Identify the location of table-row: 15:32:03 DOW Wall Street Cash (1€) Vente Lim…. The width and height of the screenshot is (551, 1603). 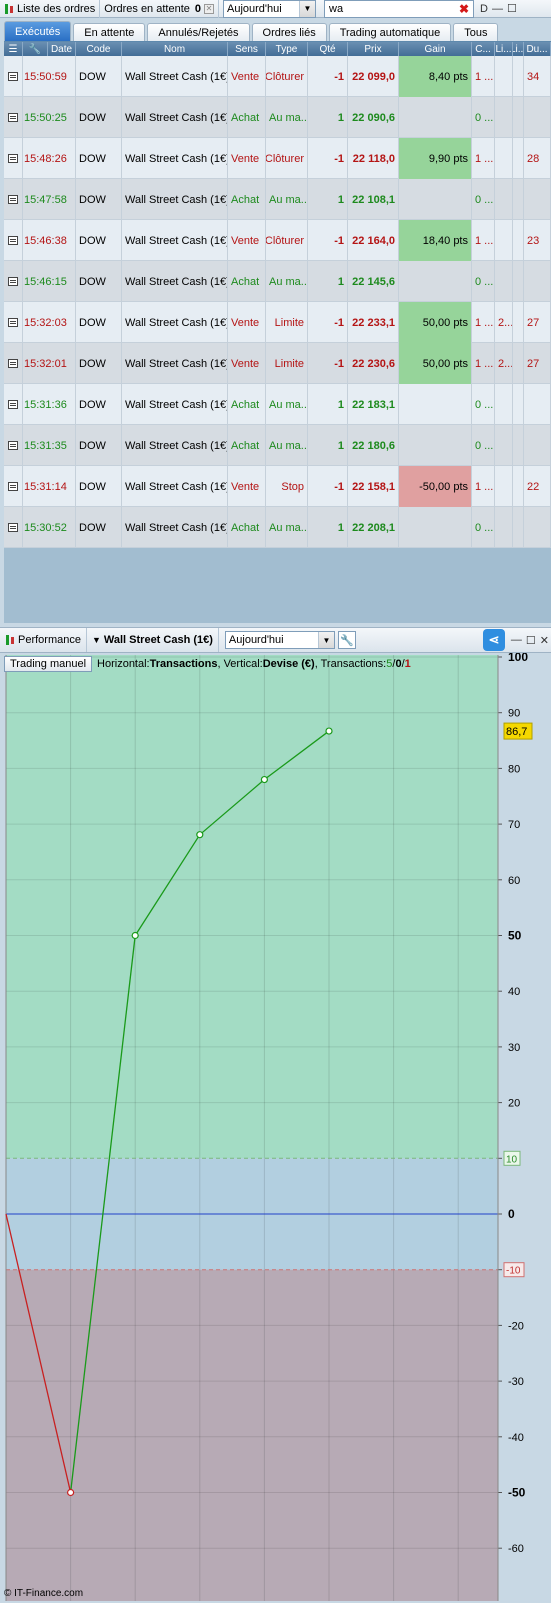
(277, 322).